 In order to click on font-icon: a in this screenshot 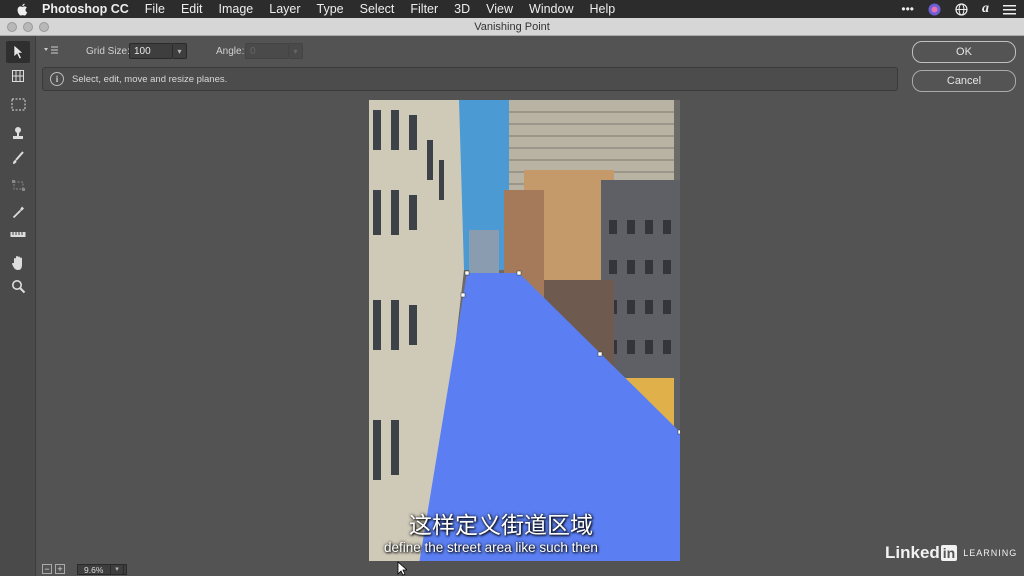, I will do `click(985, 9)`.